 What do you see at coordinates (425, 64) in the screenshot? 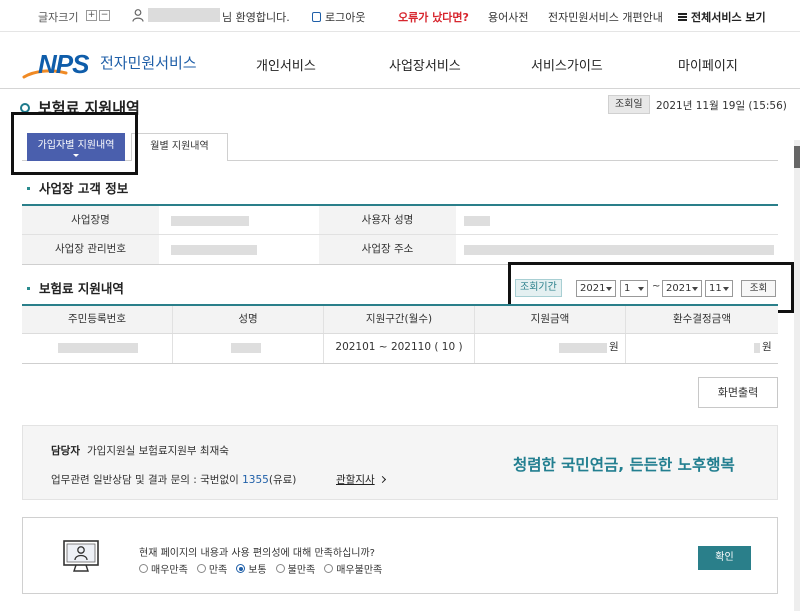
I see `nav-business-services: 사업장서비스` at bounding box center [425, 64].